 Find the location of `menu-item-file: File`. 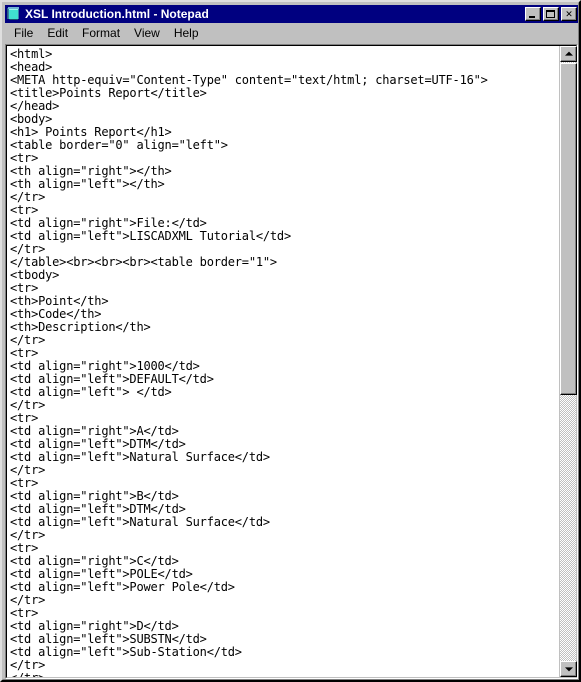

menu-item-file: File is located at coordinates (23, 33).